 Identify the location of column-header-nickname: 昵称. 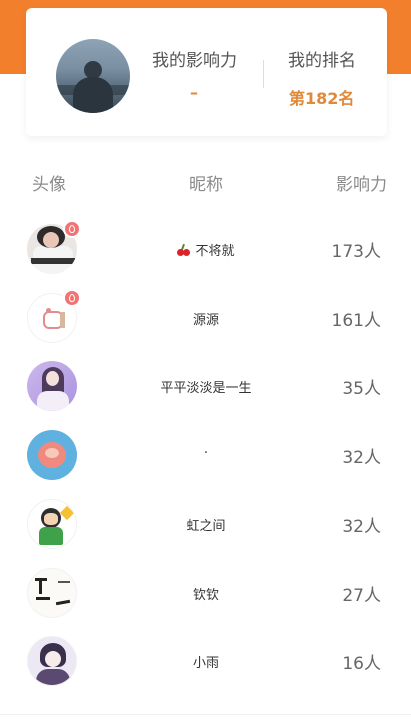
(206, 185).